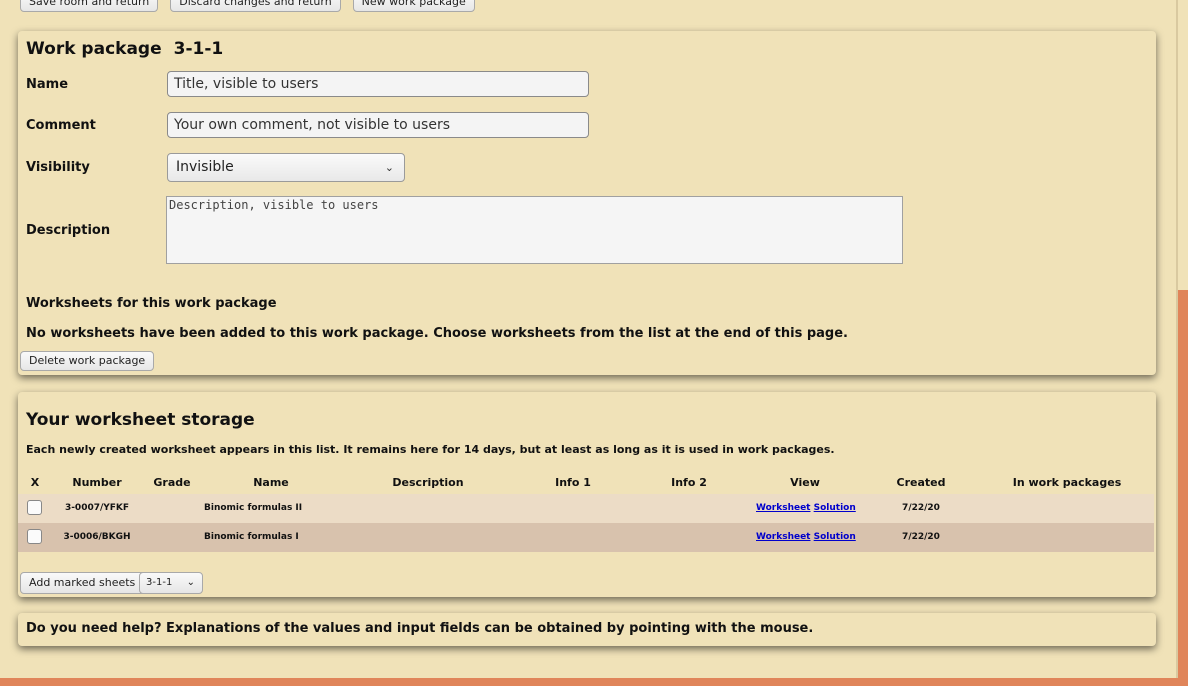 The width and height of the screenshot is (1188, 686). Describe the element at coordinates (68, 230) in the screenshot. I see `description-label: Description` at that location.